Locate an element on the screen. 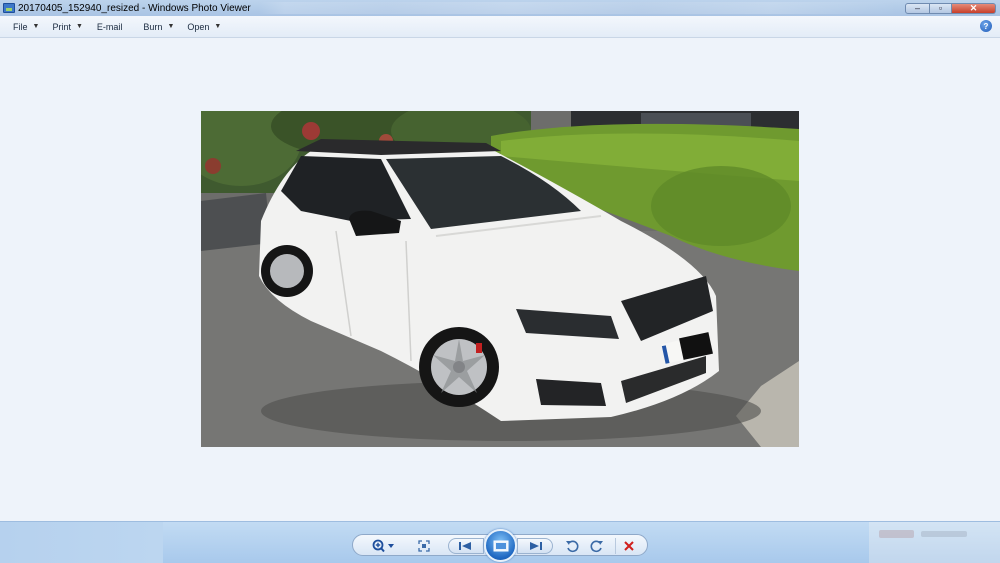 The image size is (1000, 563). menu-burn-label: Burn is located at coordinates (153, 26).